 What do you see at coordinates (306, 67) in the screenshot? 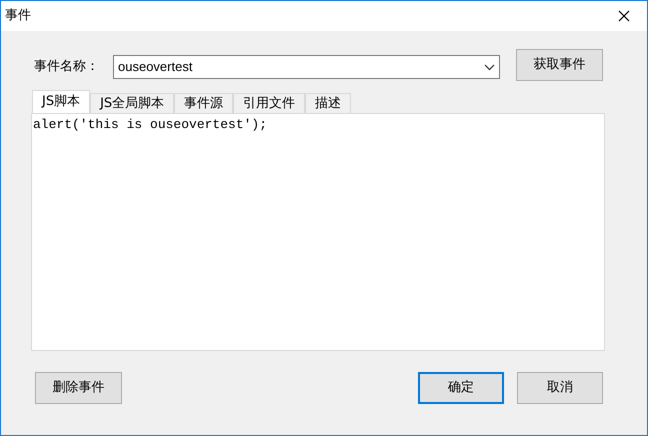
I see `event-name-dropdown: ouseovertest` at bounding box center [306, 67].